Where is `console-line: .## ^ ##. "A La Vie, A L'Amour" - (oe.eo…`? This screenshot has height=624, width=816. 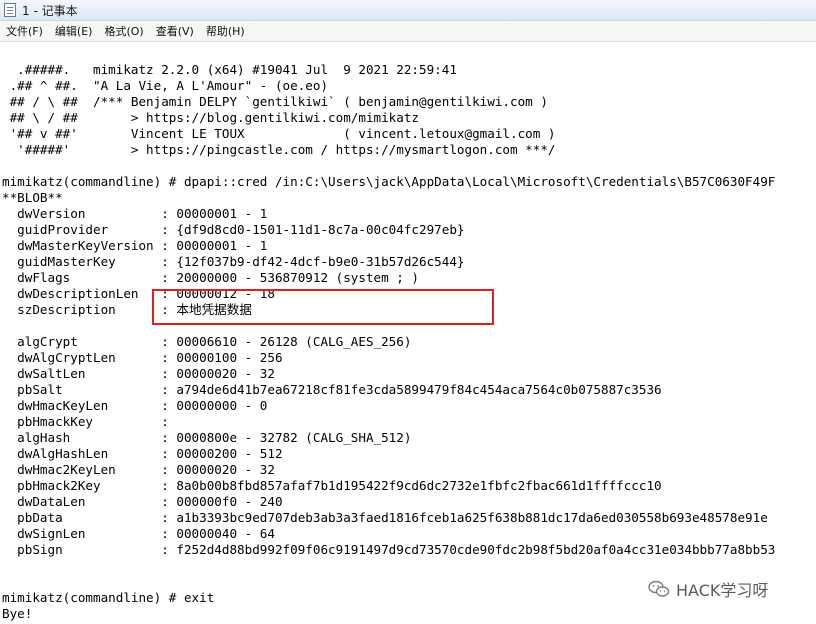
console-line: .## ^ ##. "A La Vie, A L'Amour" - (oe.eo… is located at coordinates (165, 85).